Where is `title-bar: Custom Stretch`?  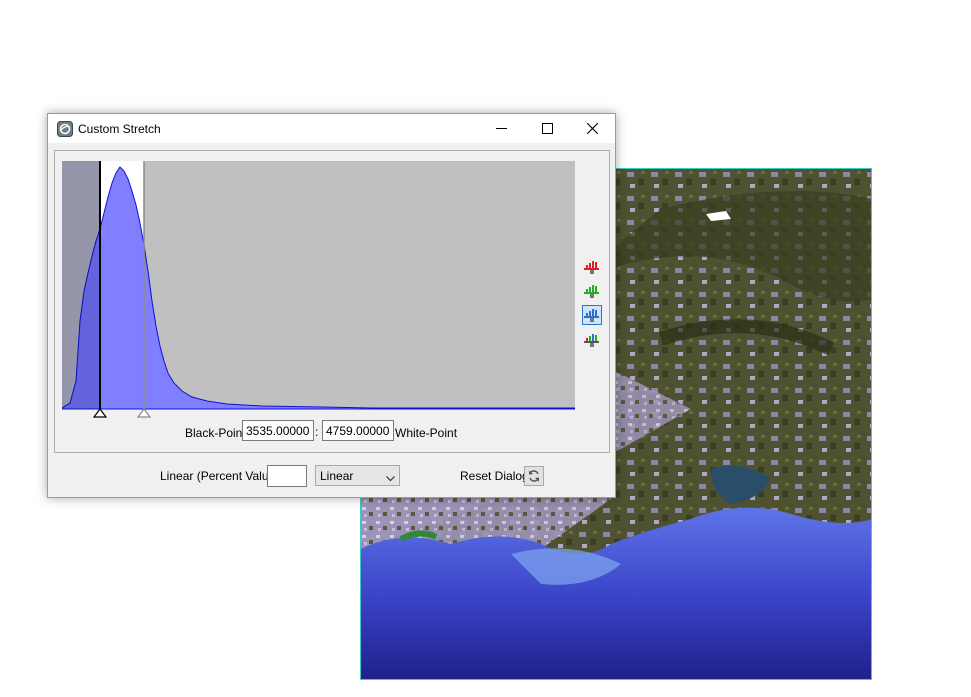
title-bar: Custom Stretch is located at coordinates (331, 128).